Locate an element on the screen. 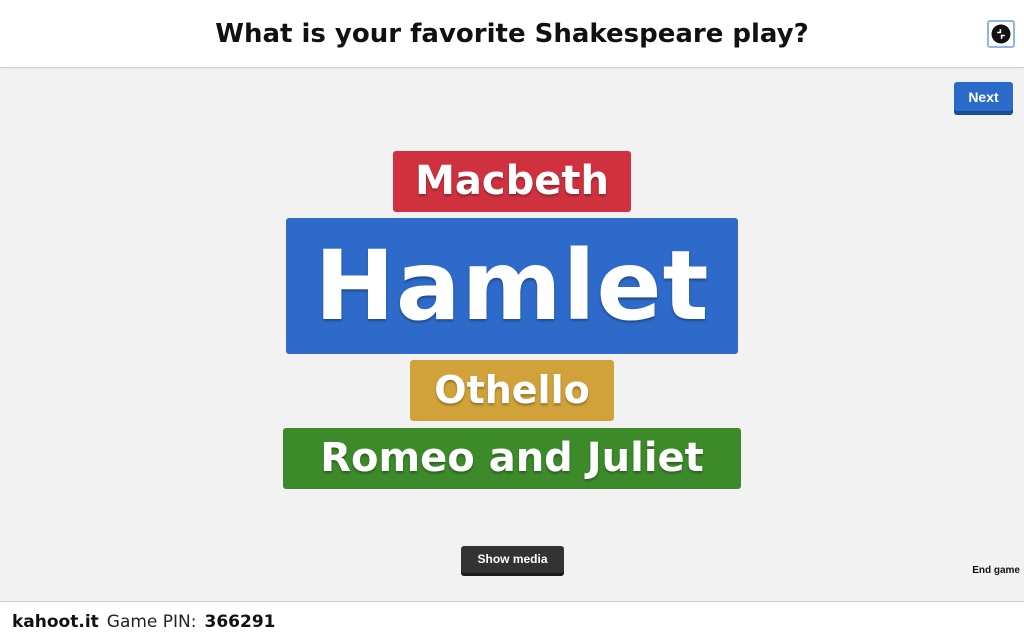 This screenshot has width=1024, height=640. site-name: kahoot.it is located at coordinates (55, 621).